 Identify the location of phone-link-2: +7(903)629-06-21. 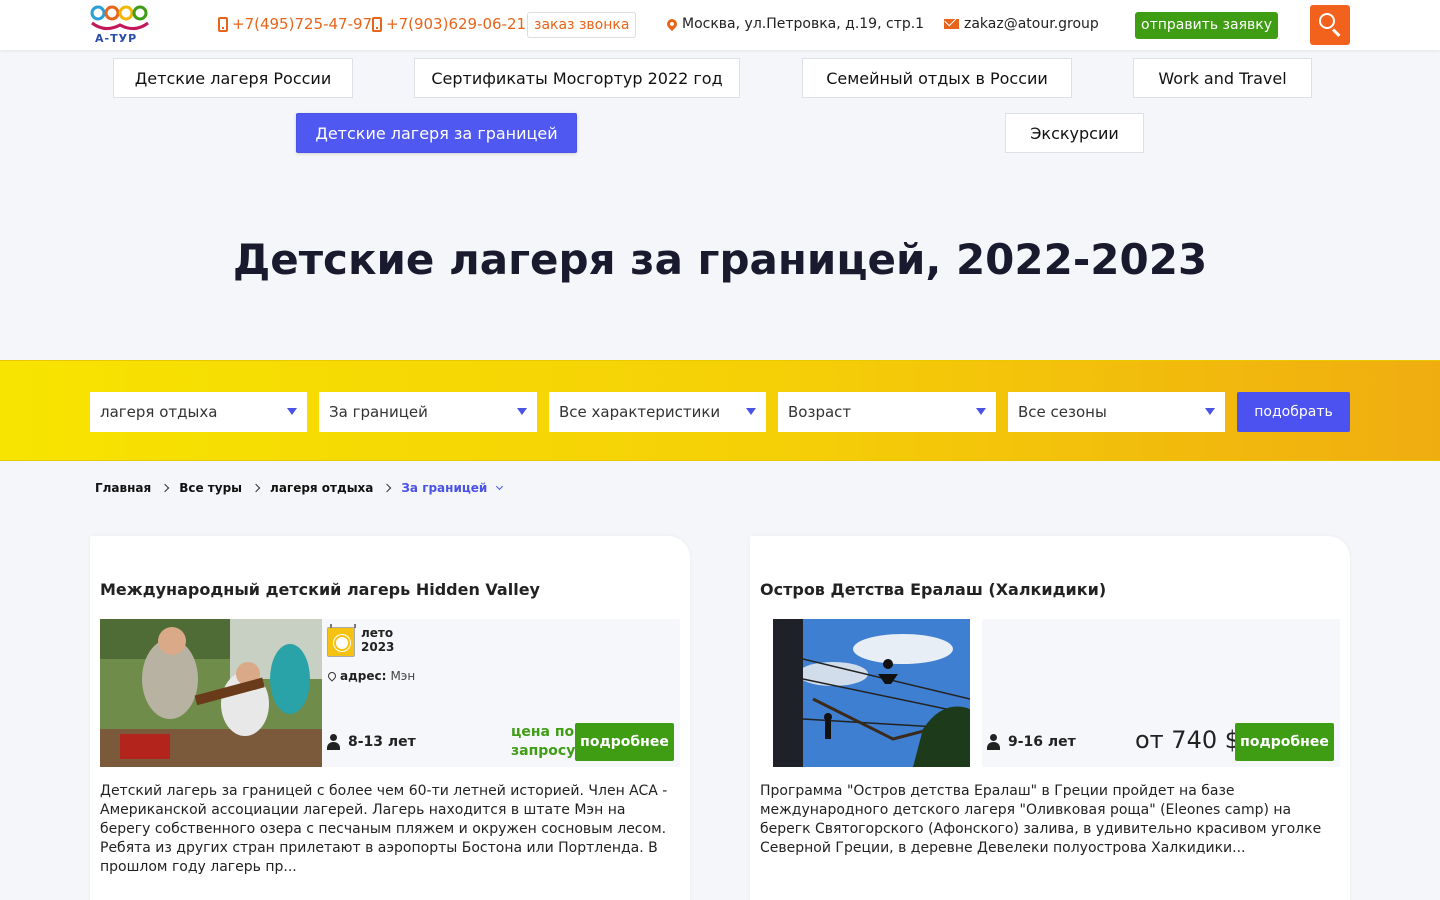
(449, 24).